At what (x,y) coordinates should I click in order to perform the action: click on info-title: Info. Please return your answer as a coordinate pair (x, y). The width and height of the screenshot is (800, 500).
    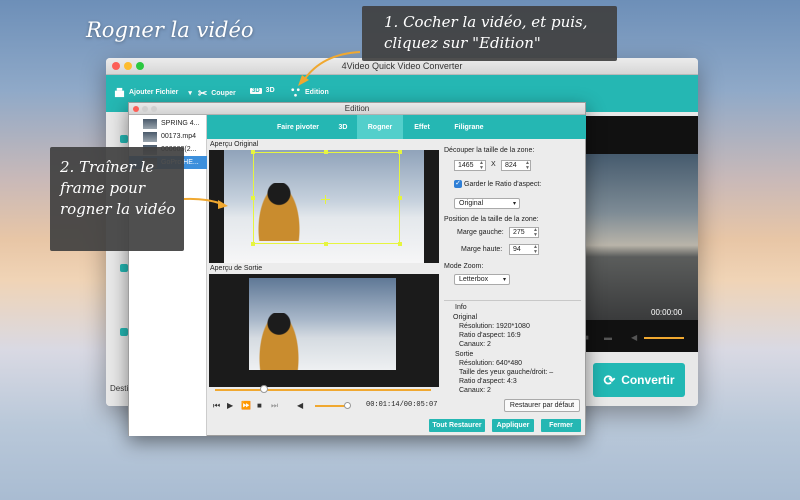
    Looking at the image, I should click on (461, 307).